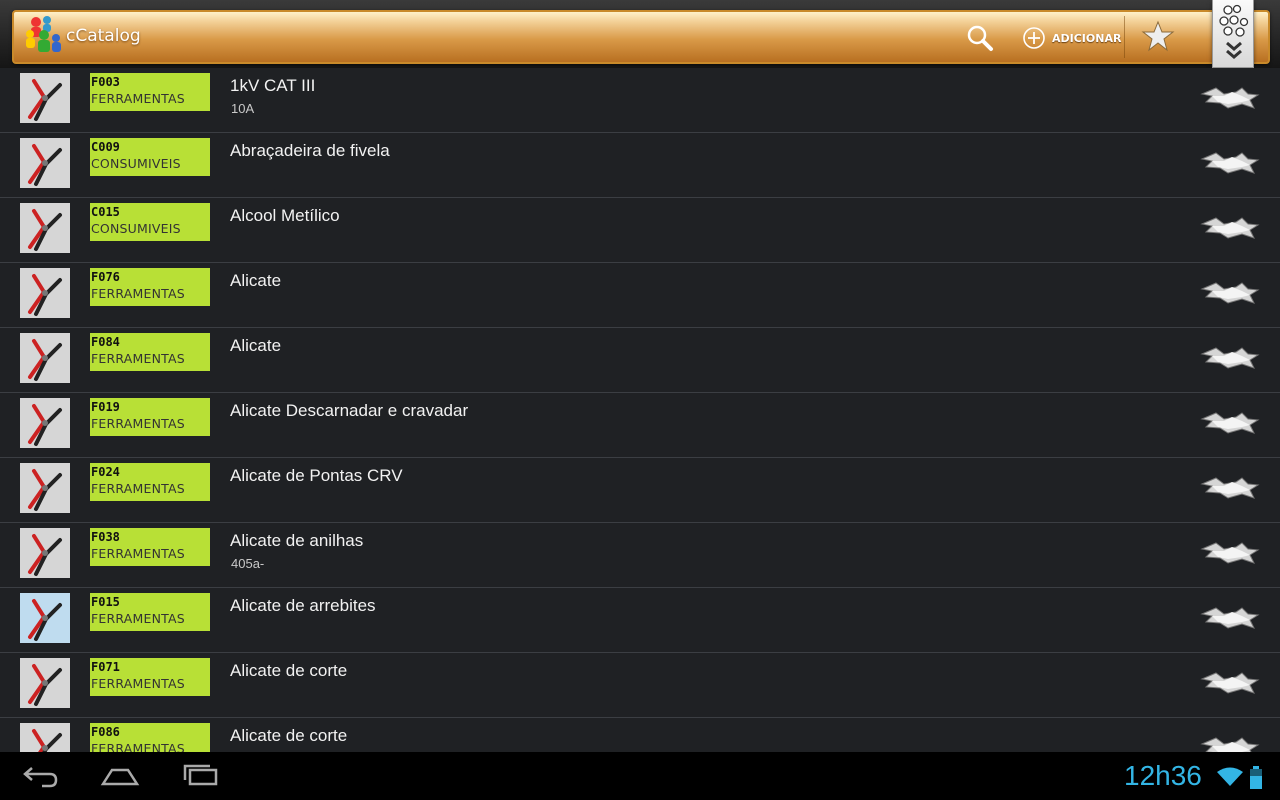  Describe the element at coordinates (150, 737) in the screenshot. I see `item-tag: F086 FERRAMENTAS` at that location.